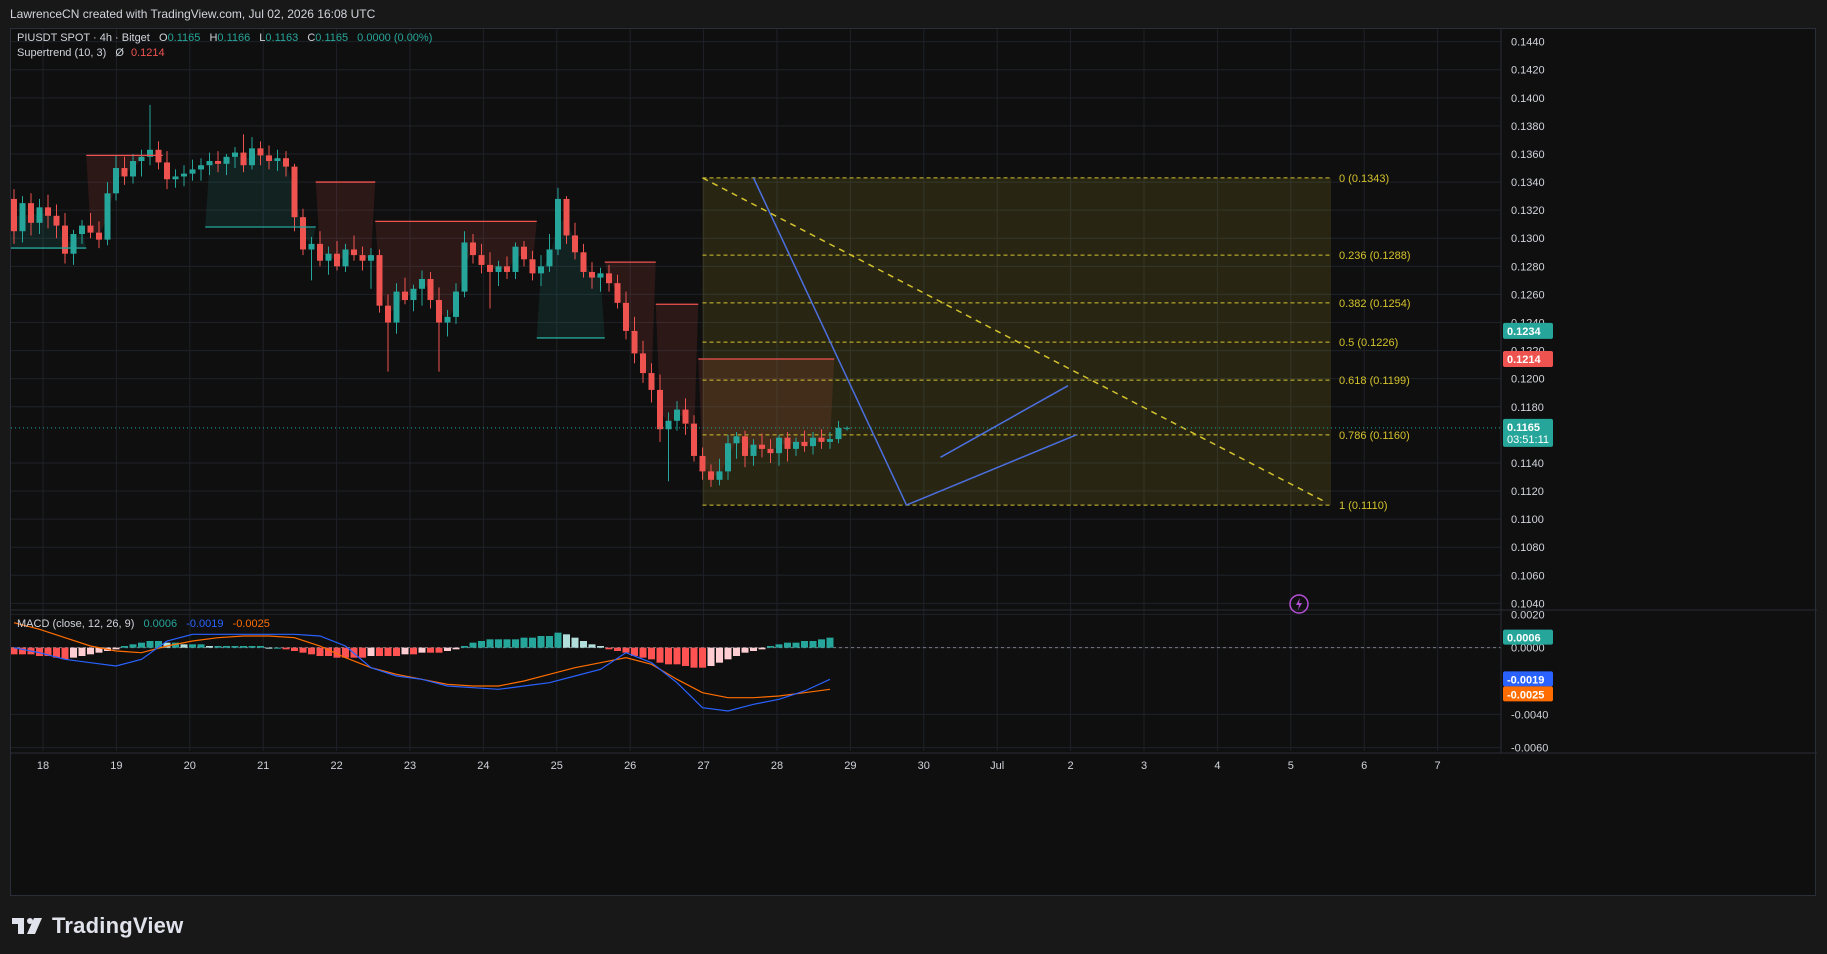 The height and width of the screenshot is (954, 1827). I want to click on x-tick-label: 7, so click(1438, 766).